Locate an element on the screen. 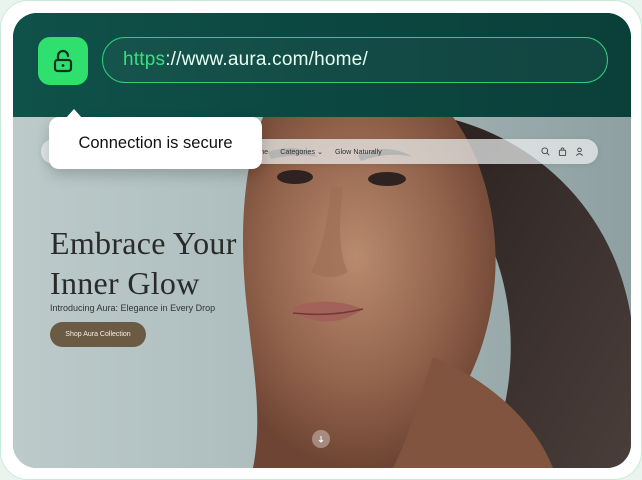 The width and height of the screenshot is (642, 480). arrow-down-icon is located at coordinates (321, 439).